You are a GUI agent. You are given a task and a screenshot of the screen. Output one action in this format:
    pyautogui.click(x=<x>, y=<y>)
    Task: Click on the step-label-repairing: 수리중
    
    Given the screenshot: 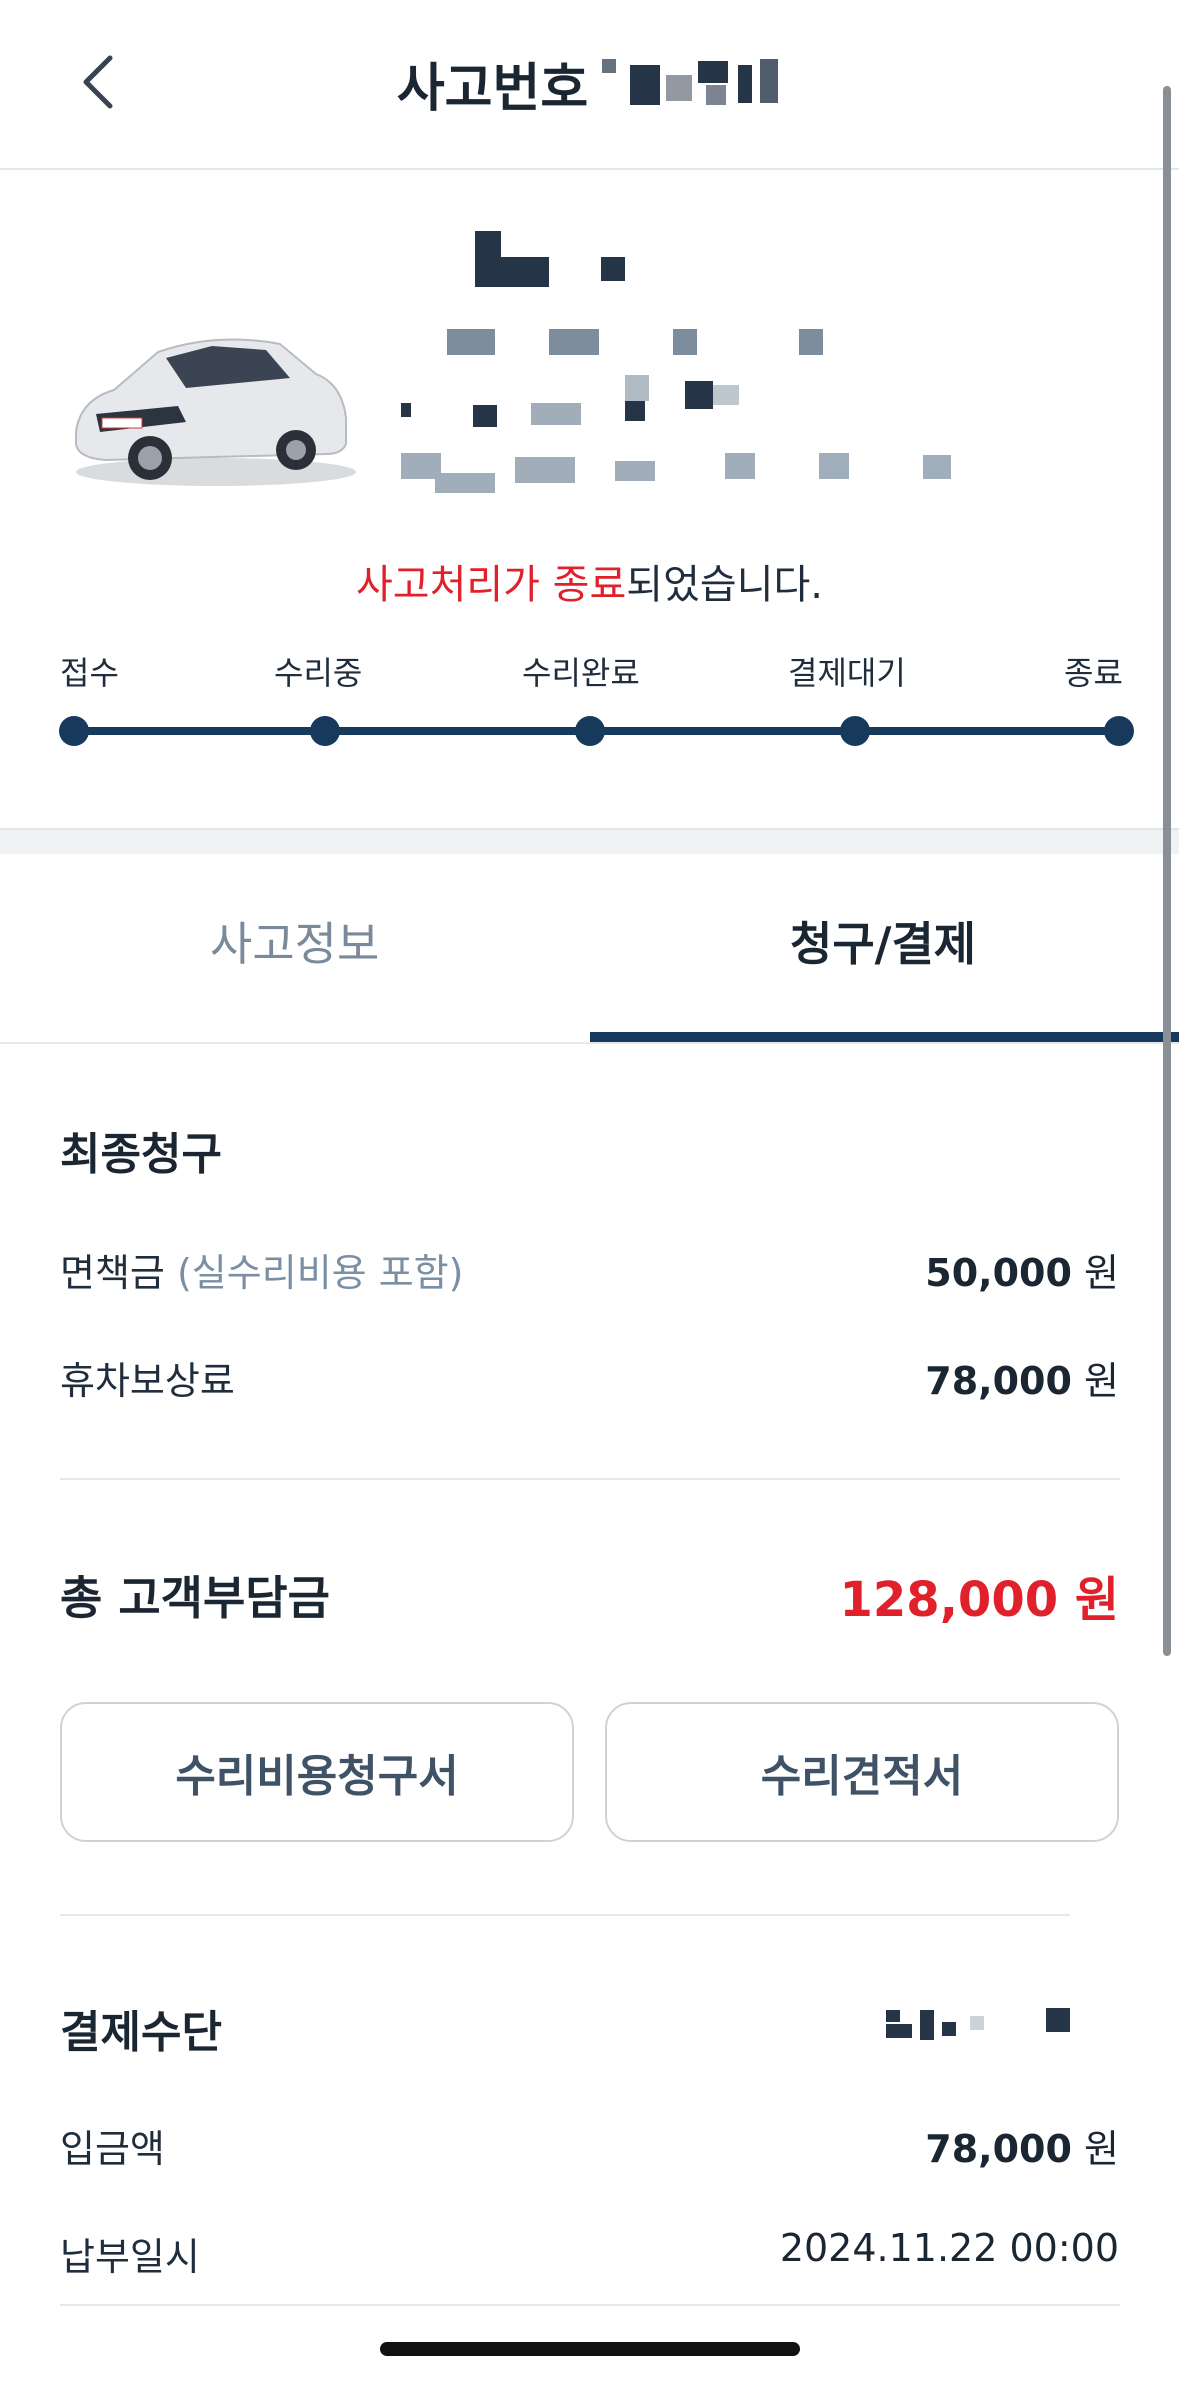 What is the action you would take?
    pyautogui.click(x=318, y=673)
    